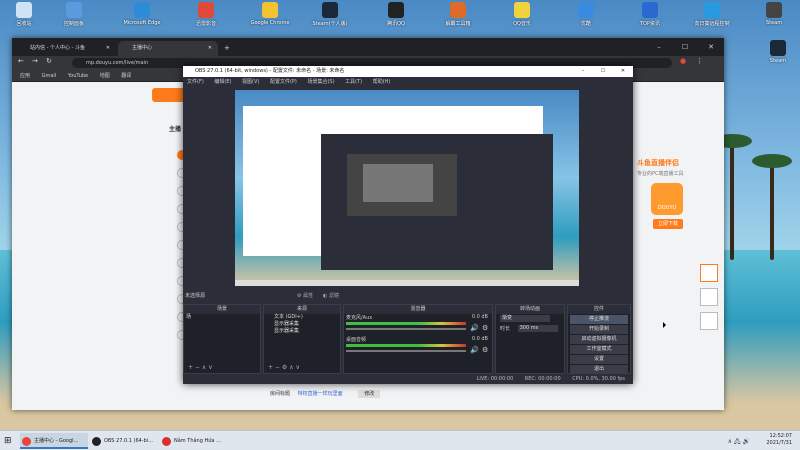 This screenshot has width=800, height=450. I want to click on desktop-icon: 向日葵远程控制, so click(712, 14).